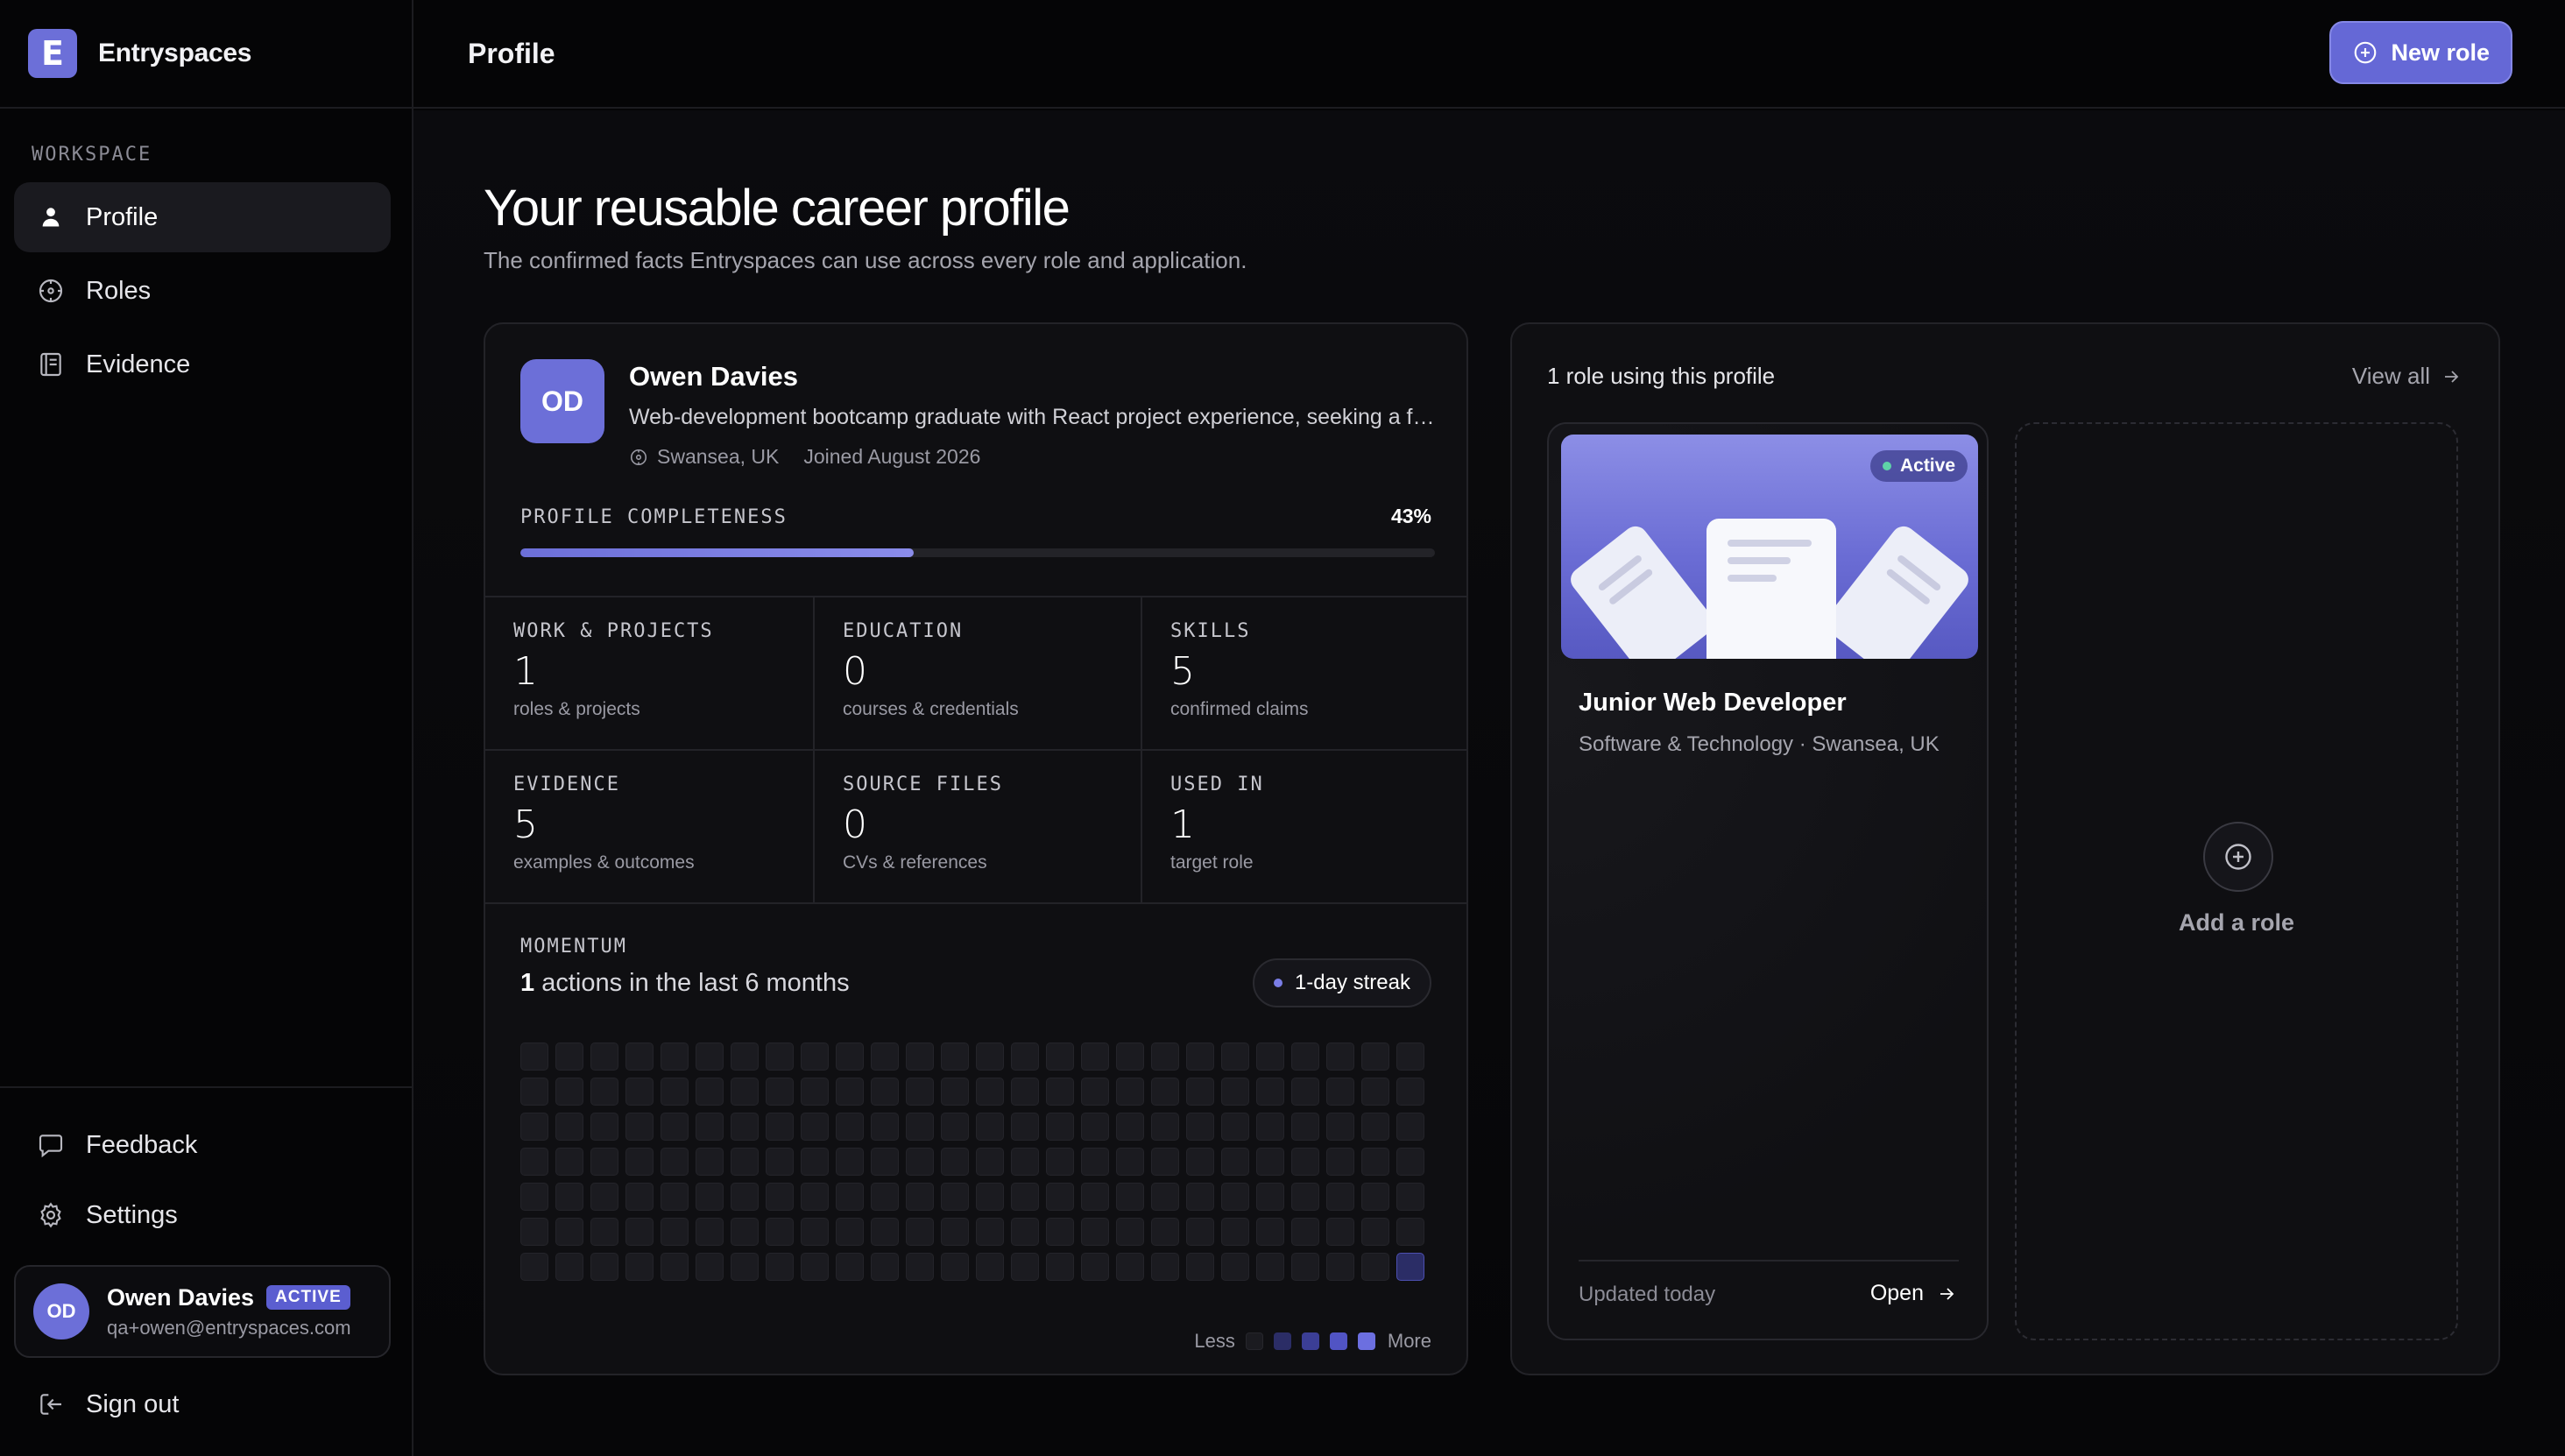  Describe the element at coordinates (2420, 52) in the screenshot. I see `new-role-button: New role` at that location.